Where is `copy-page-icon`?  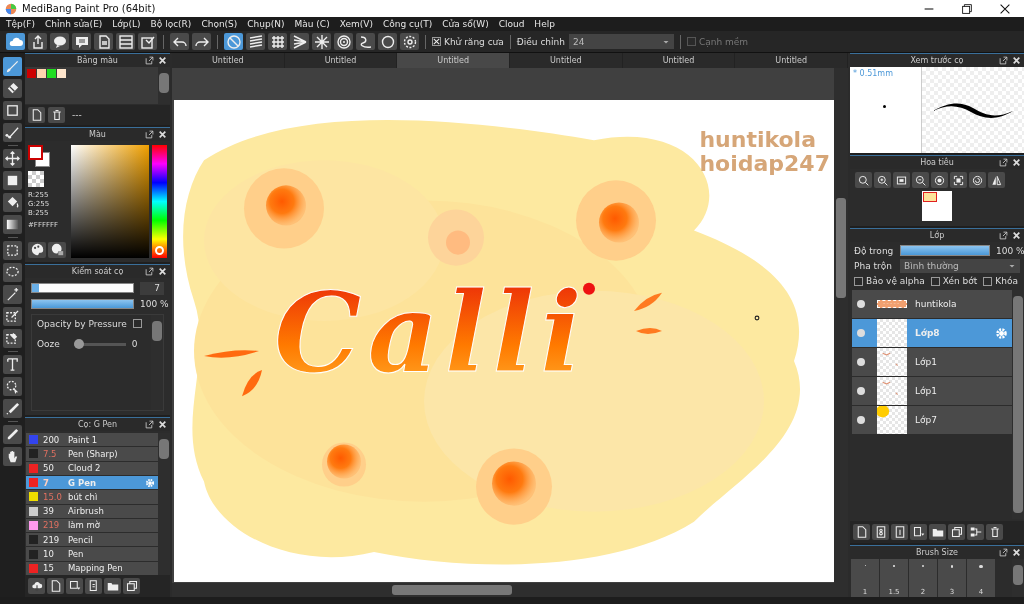
copy-page-icon is located at coordinates (93, 586).